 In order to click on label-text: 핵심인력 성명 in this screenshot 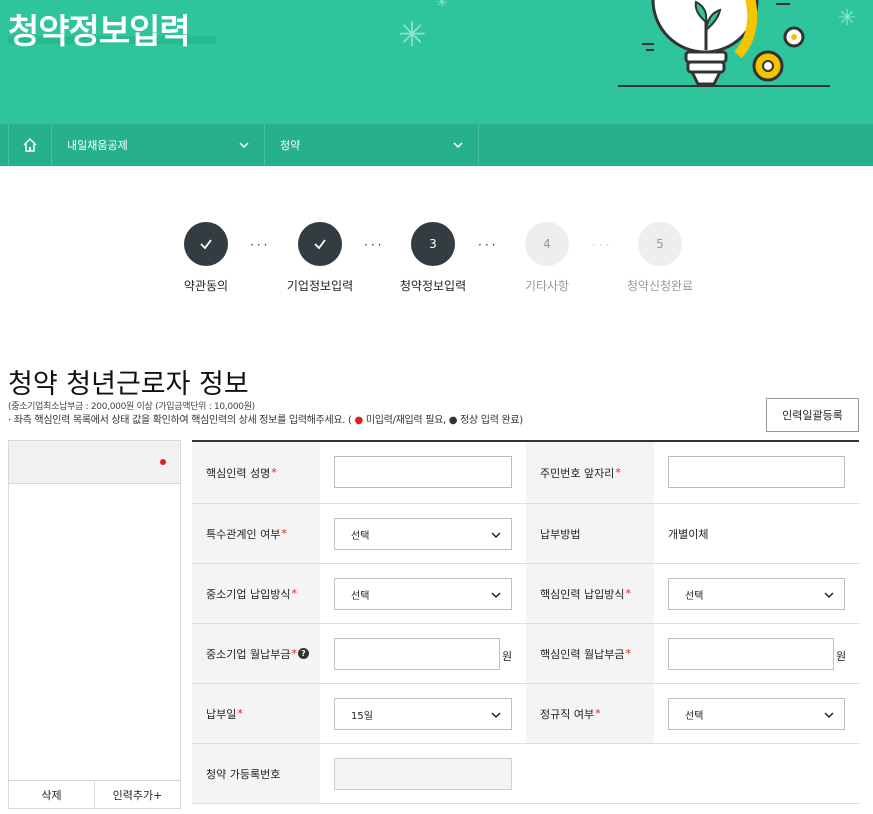, I will do `click(238, 473)`.